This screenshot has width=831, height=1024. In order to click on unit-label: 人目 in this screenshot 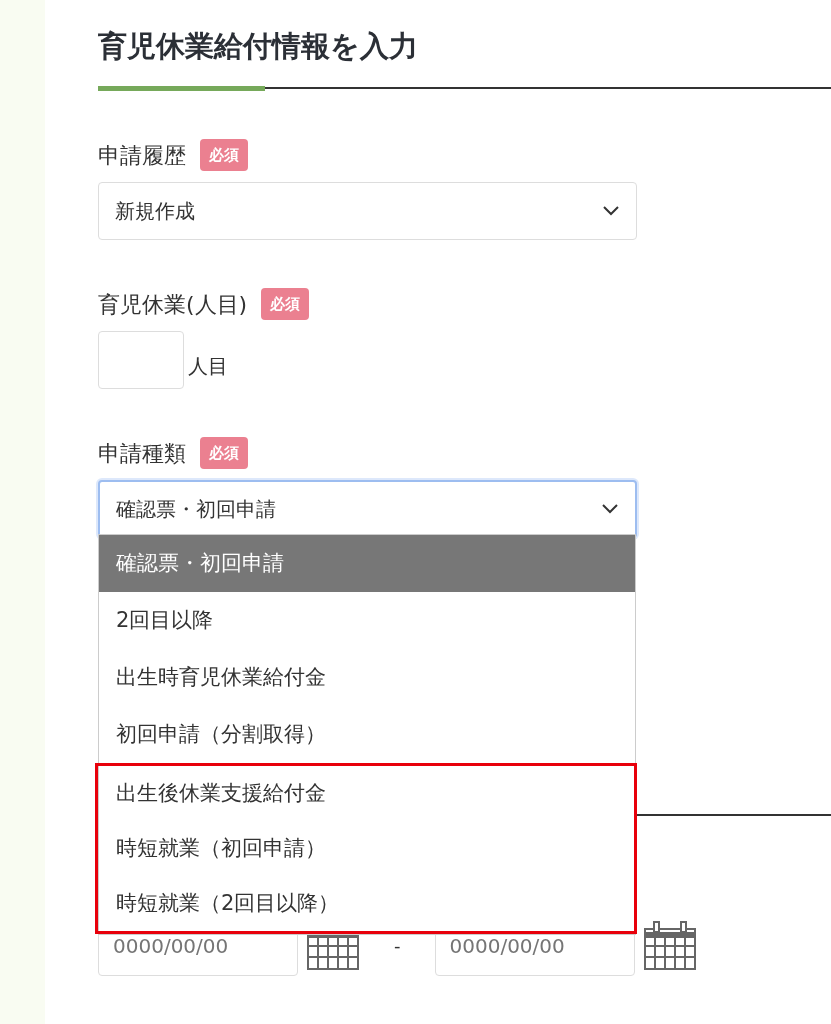, I will do `click(208, 366)`.